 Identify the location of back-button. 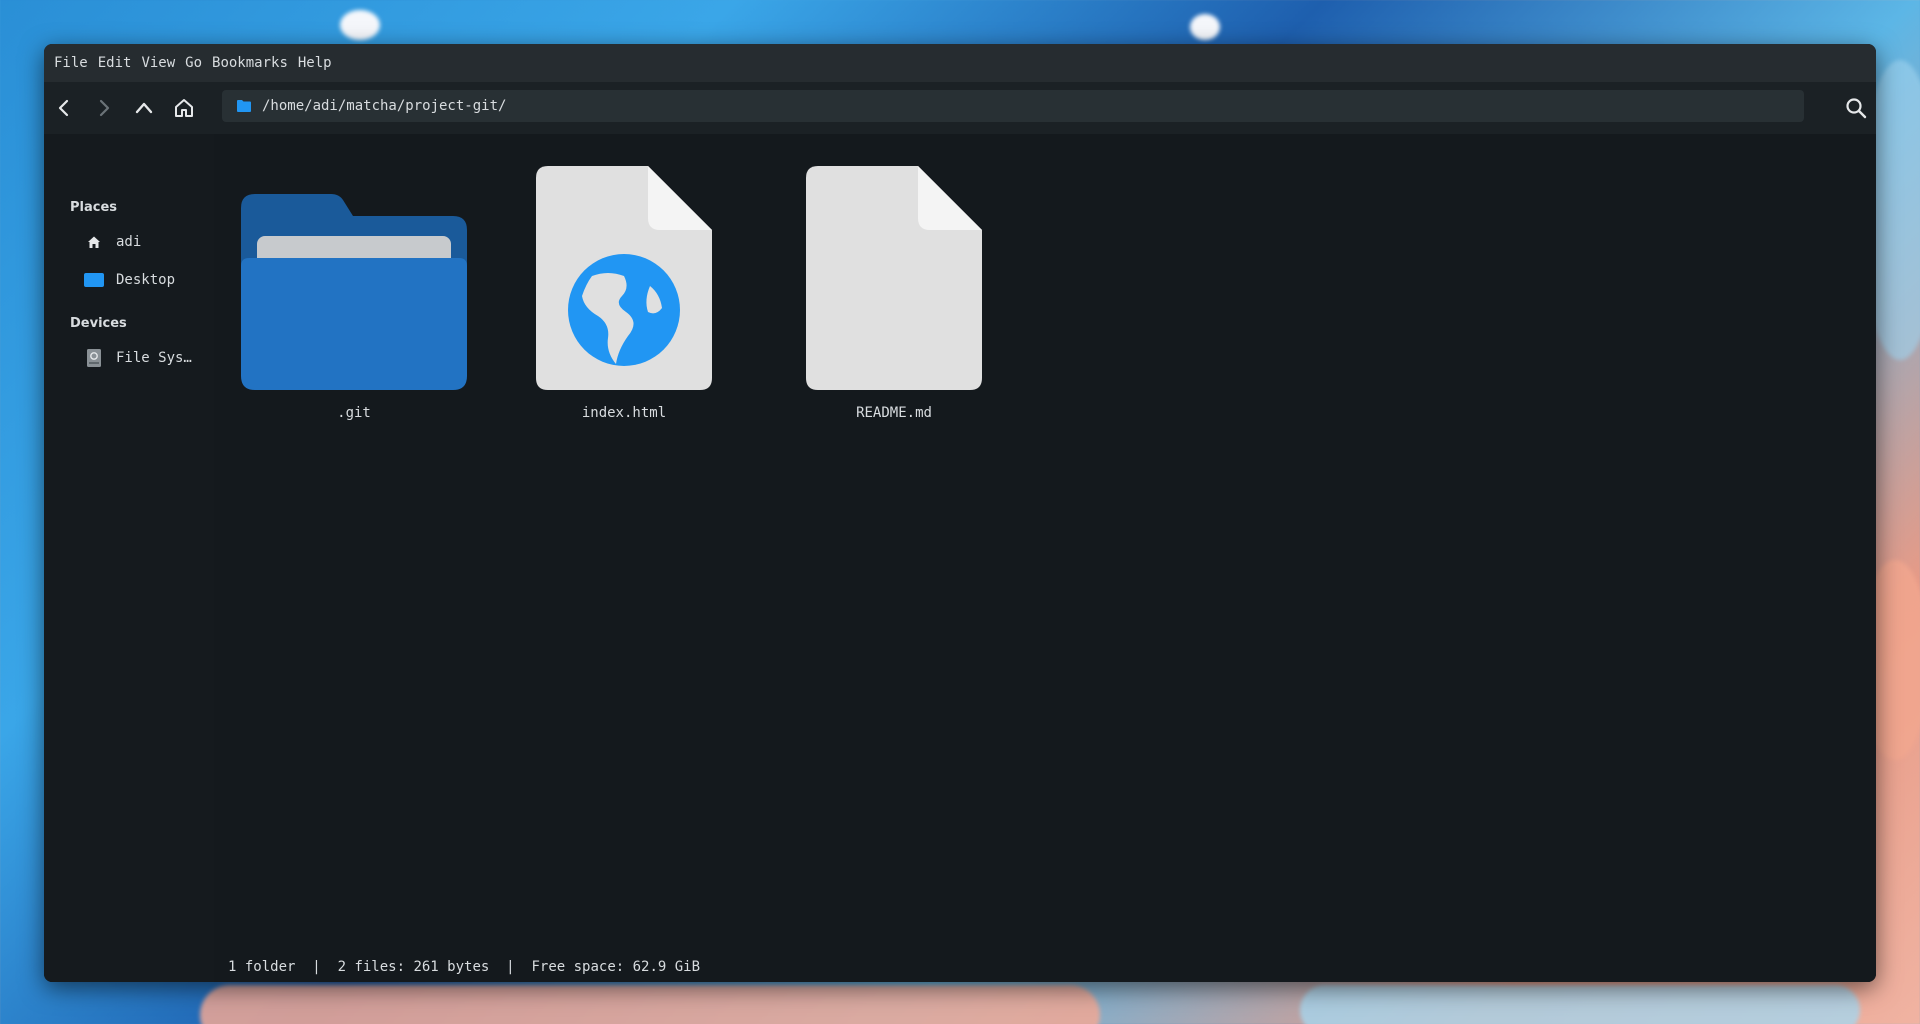
(64, 108).